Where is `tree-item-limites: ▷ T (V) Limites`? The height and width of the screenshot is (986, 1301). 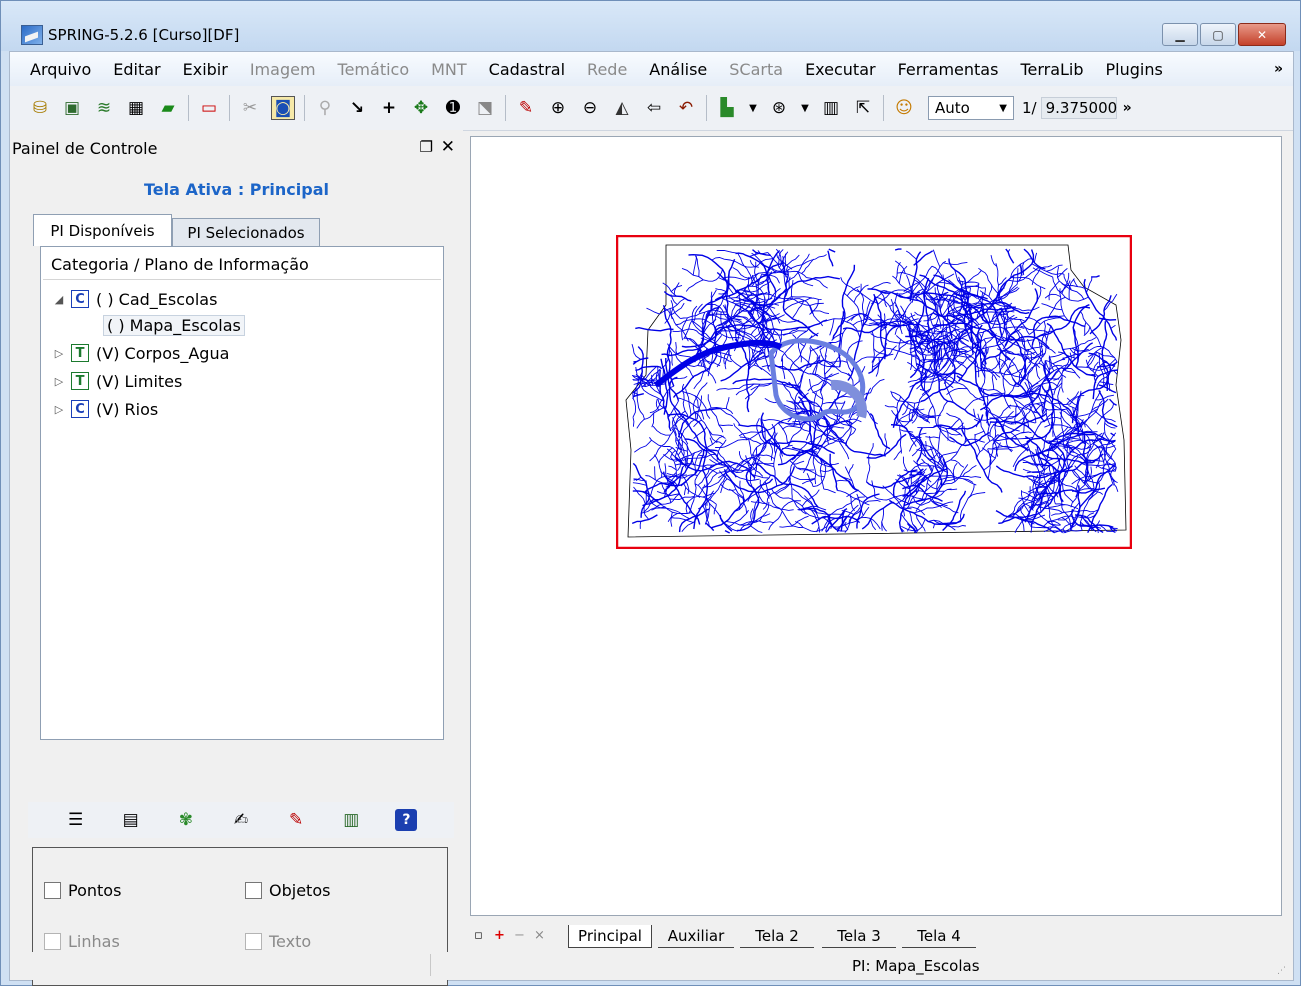
tree-item-limites: ▷ T (V) Limites is located at coordinates (117, 381).